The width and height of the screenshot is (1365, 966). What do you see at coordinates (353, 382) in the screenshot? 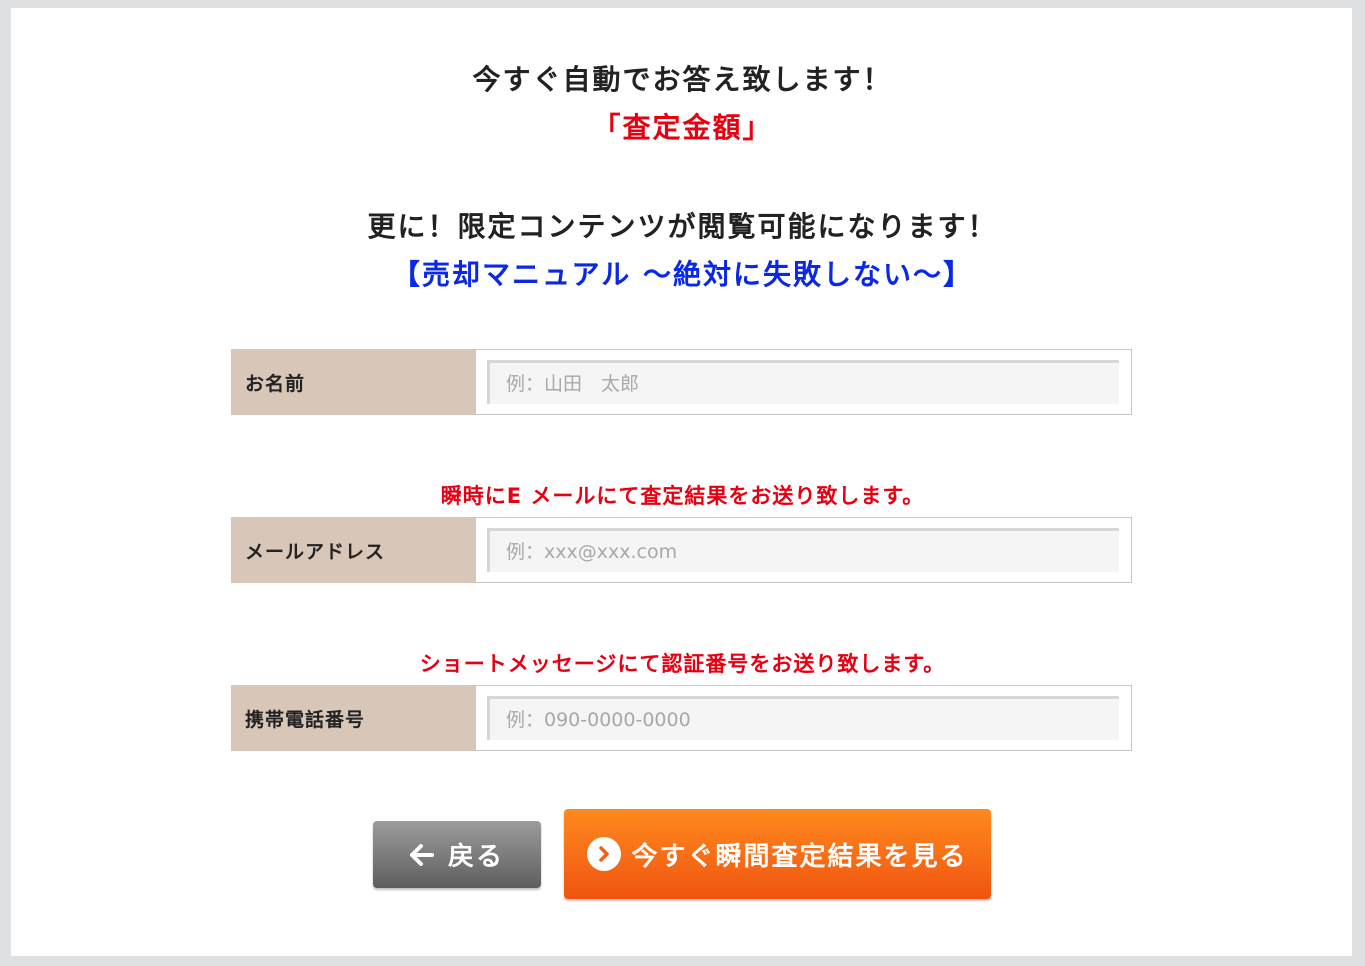
I see `name-field-label: お名前` at bounding box center [353, 382].